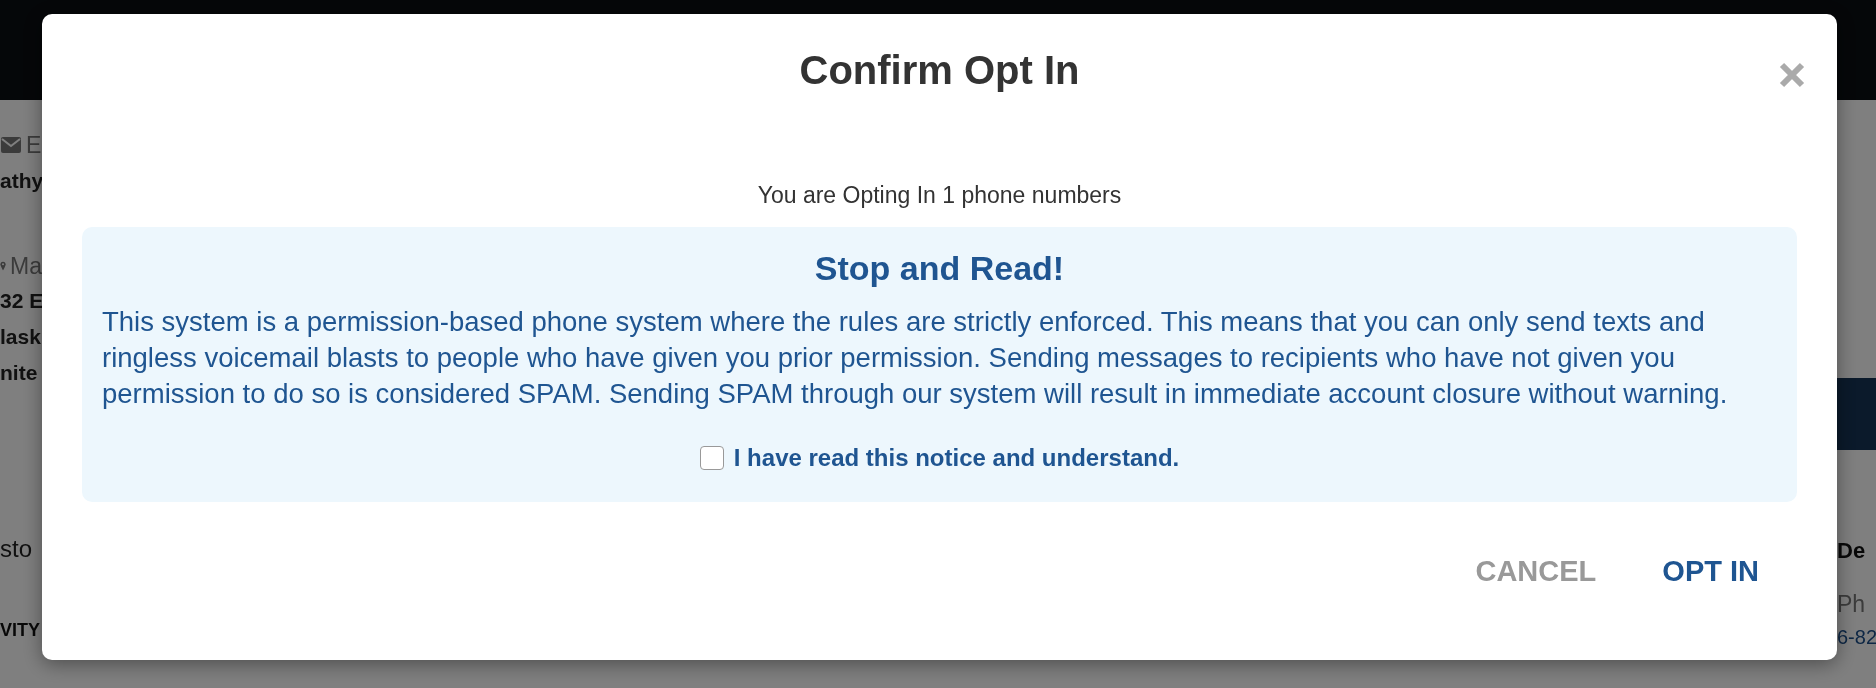  I want to click on list-item: sto, so click(21, 549).